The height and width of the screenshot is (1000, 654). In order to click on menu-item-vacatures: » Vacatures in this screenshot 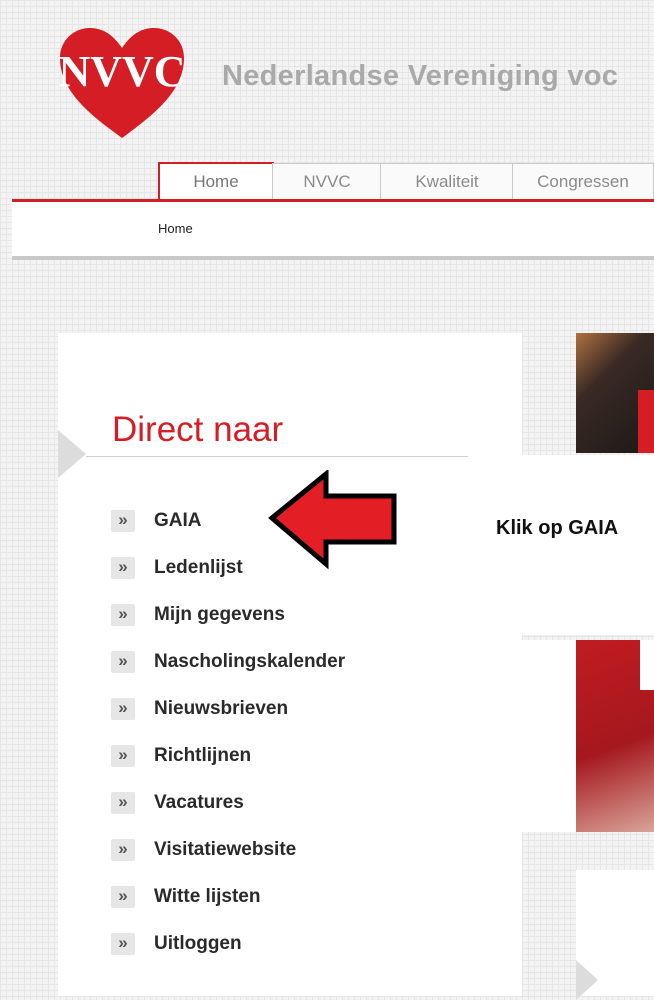, I will do `click(228, 815)`.